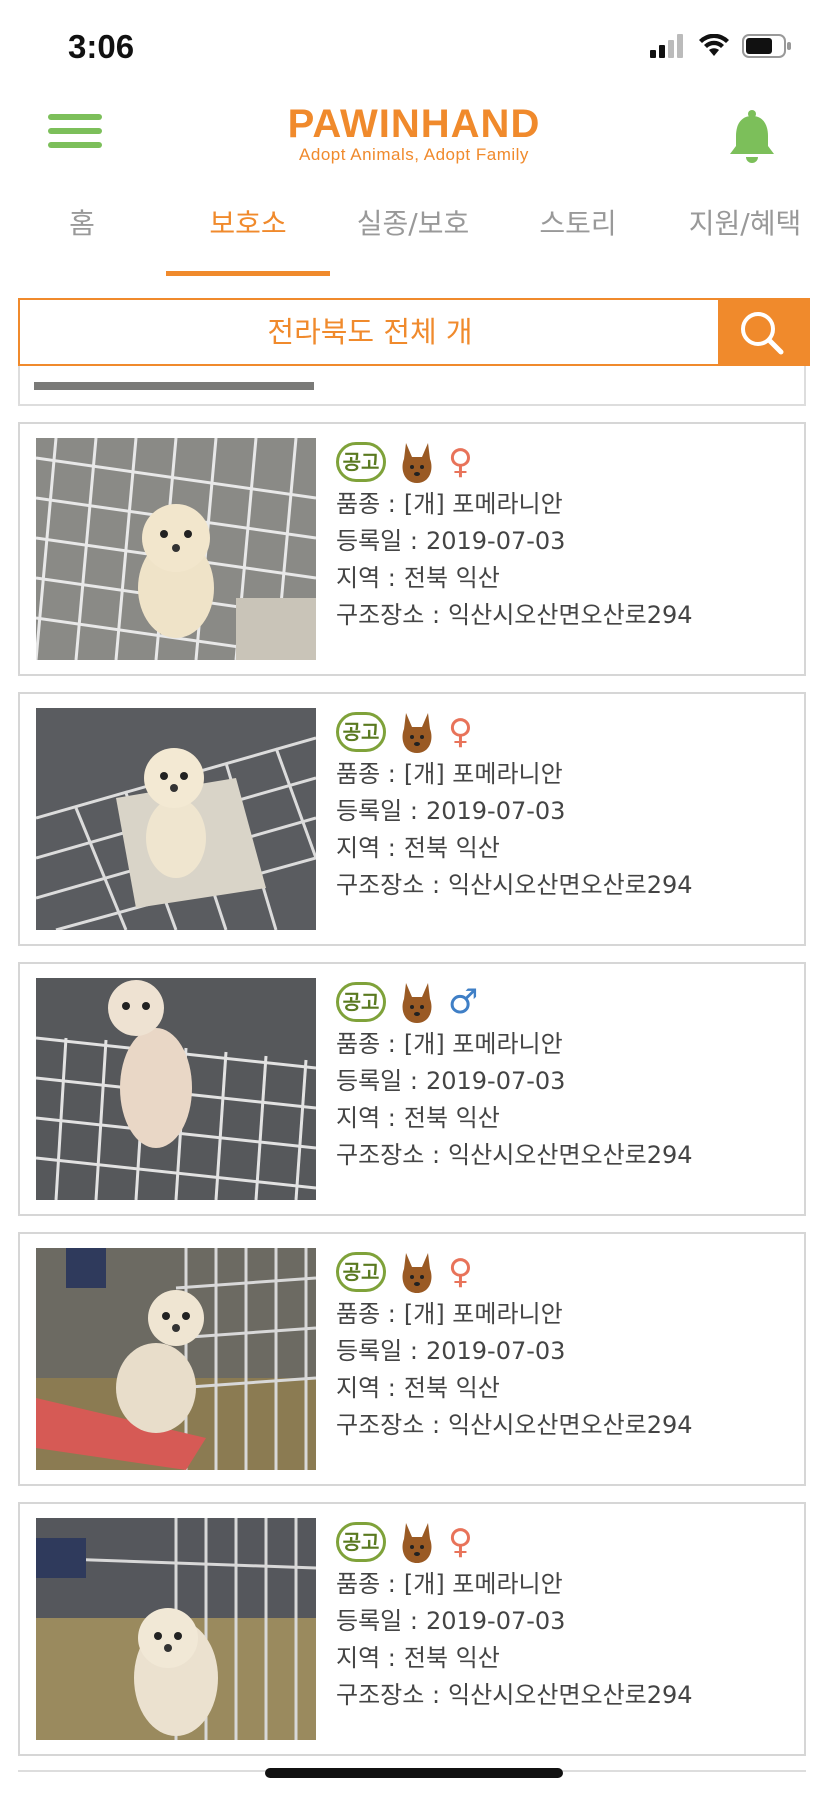 This screenshot has width=828, height=1794. I want to click on app-header: PAWINHAND Adopt Animals, Adopt Family, so click(414, 144).